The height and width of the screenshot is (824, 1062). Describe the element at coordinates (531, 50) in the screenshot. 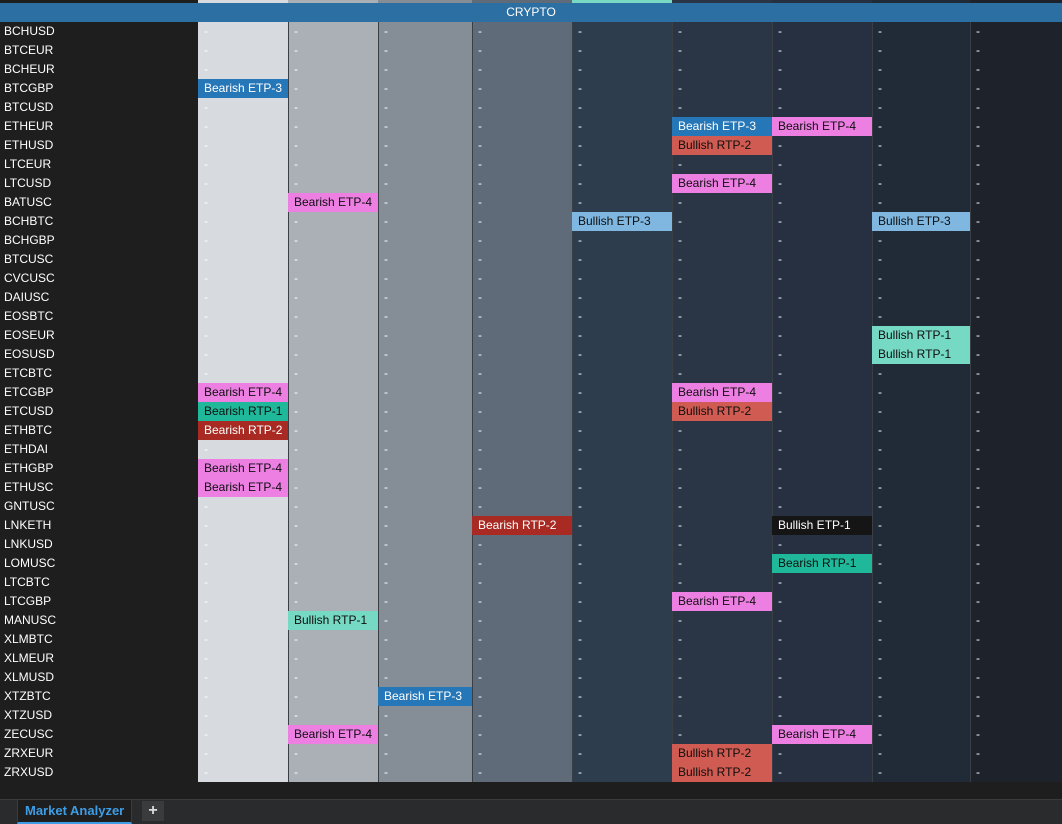

I see `table-row: BTCEUR - - - - - - - - -` at that location.